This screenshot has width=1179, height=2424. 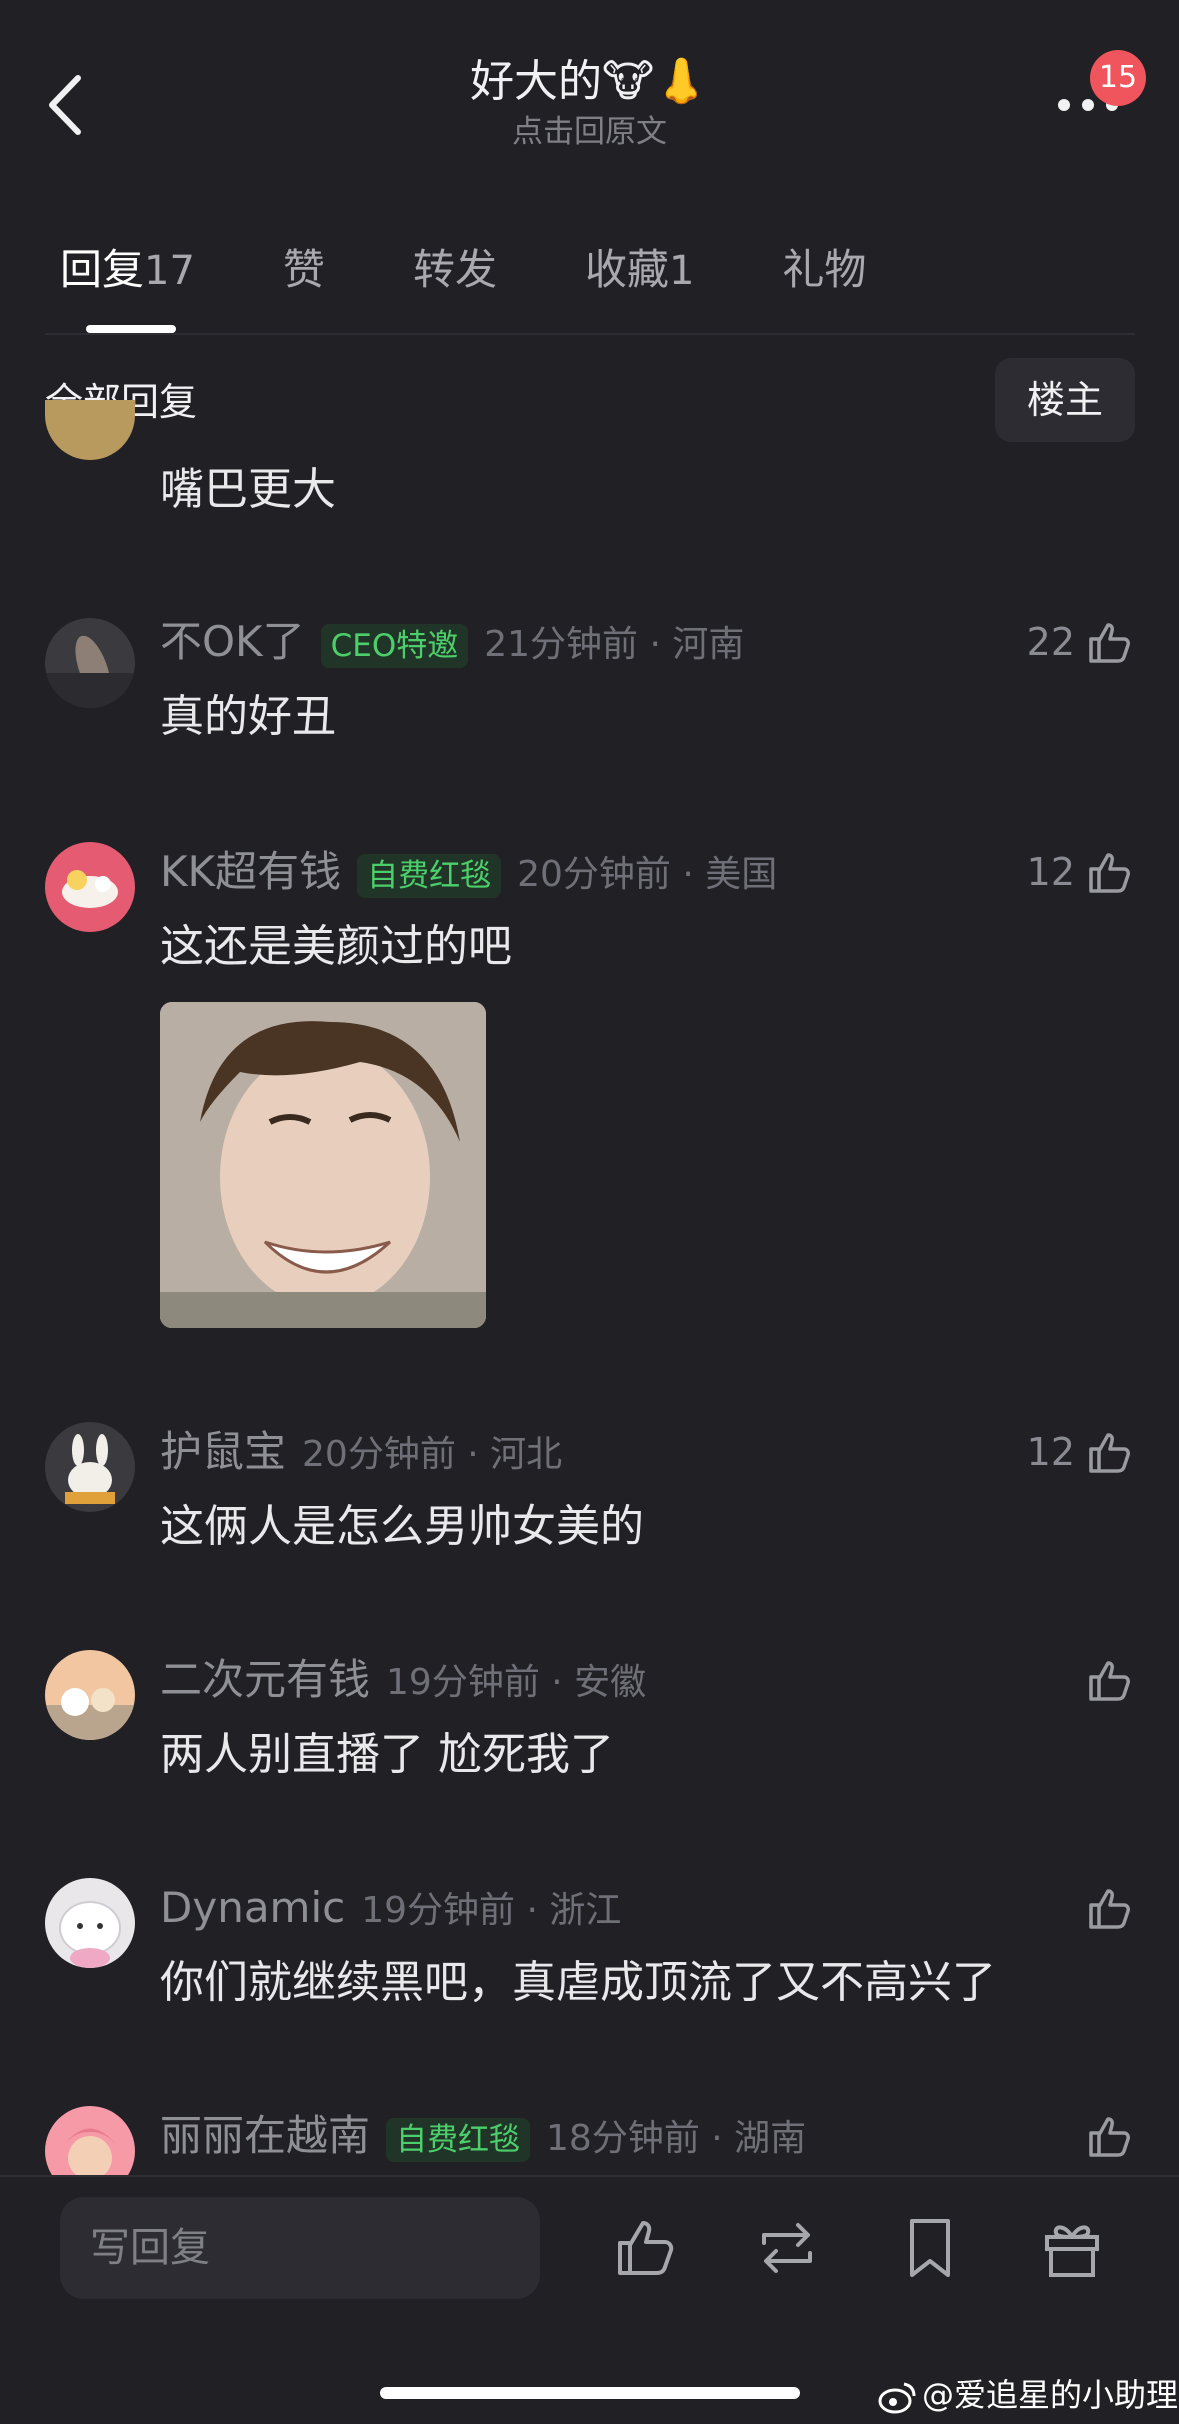 What do you see at coordinates (508, 270) in the screenshot?
I see `tab-bar: 回复17 赞 转发 收藏1 礼物` at bounding box center [508, 270].